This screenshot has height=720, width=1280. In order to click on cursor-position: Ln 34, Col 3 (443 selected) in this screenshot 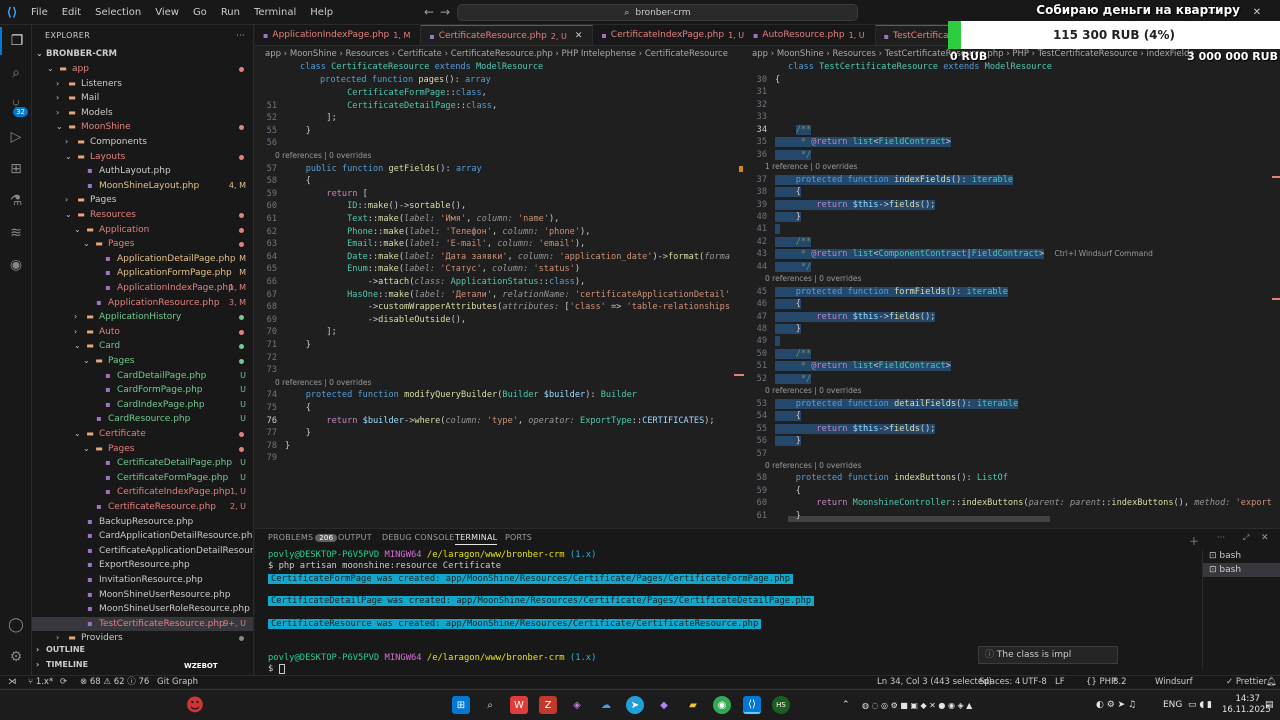, I will do `click(934, 682)`.